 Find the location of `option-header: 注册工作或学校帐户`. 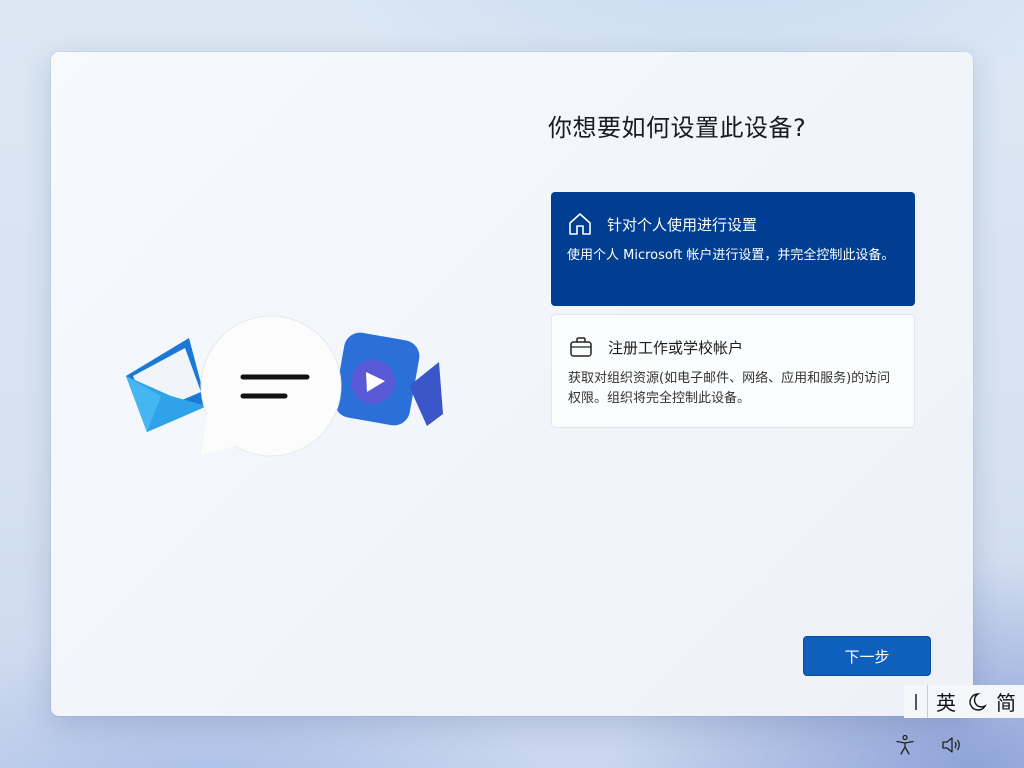

option-header: 注册工作或学校帐户 is located at coordinates (733, 347).